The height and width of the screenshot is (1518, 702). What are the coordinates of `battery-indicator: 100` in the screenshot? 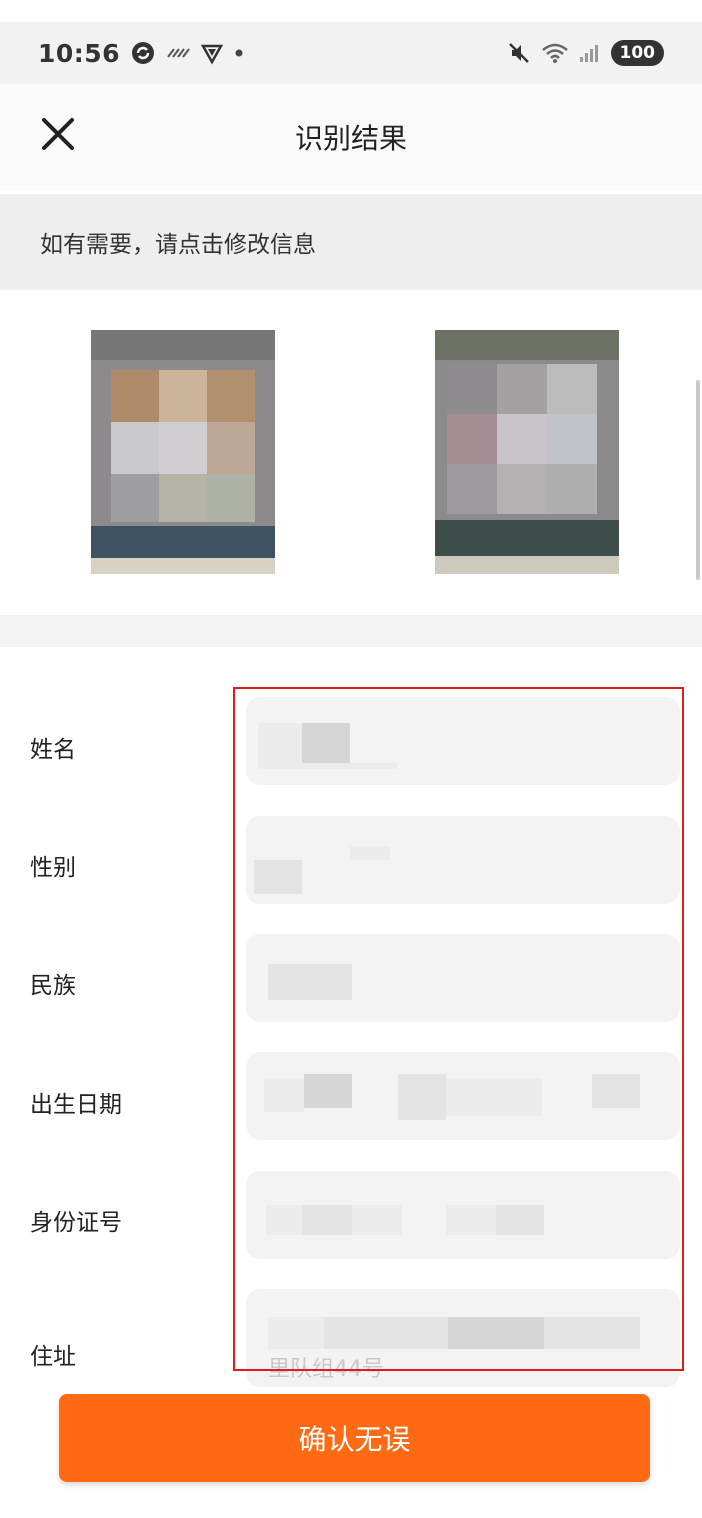 It's located at (637, 53).